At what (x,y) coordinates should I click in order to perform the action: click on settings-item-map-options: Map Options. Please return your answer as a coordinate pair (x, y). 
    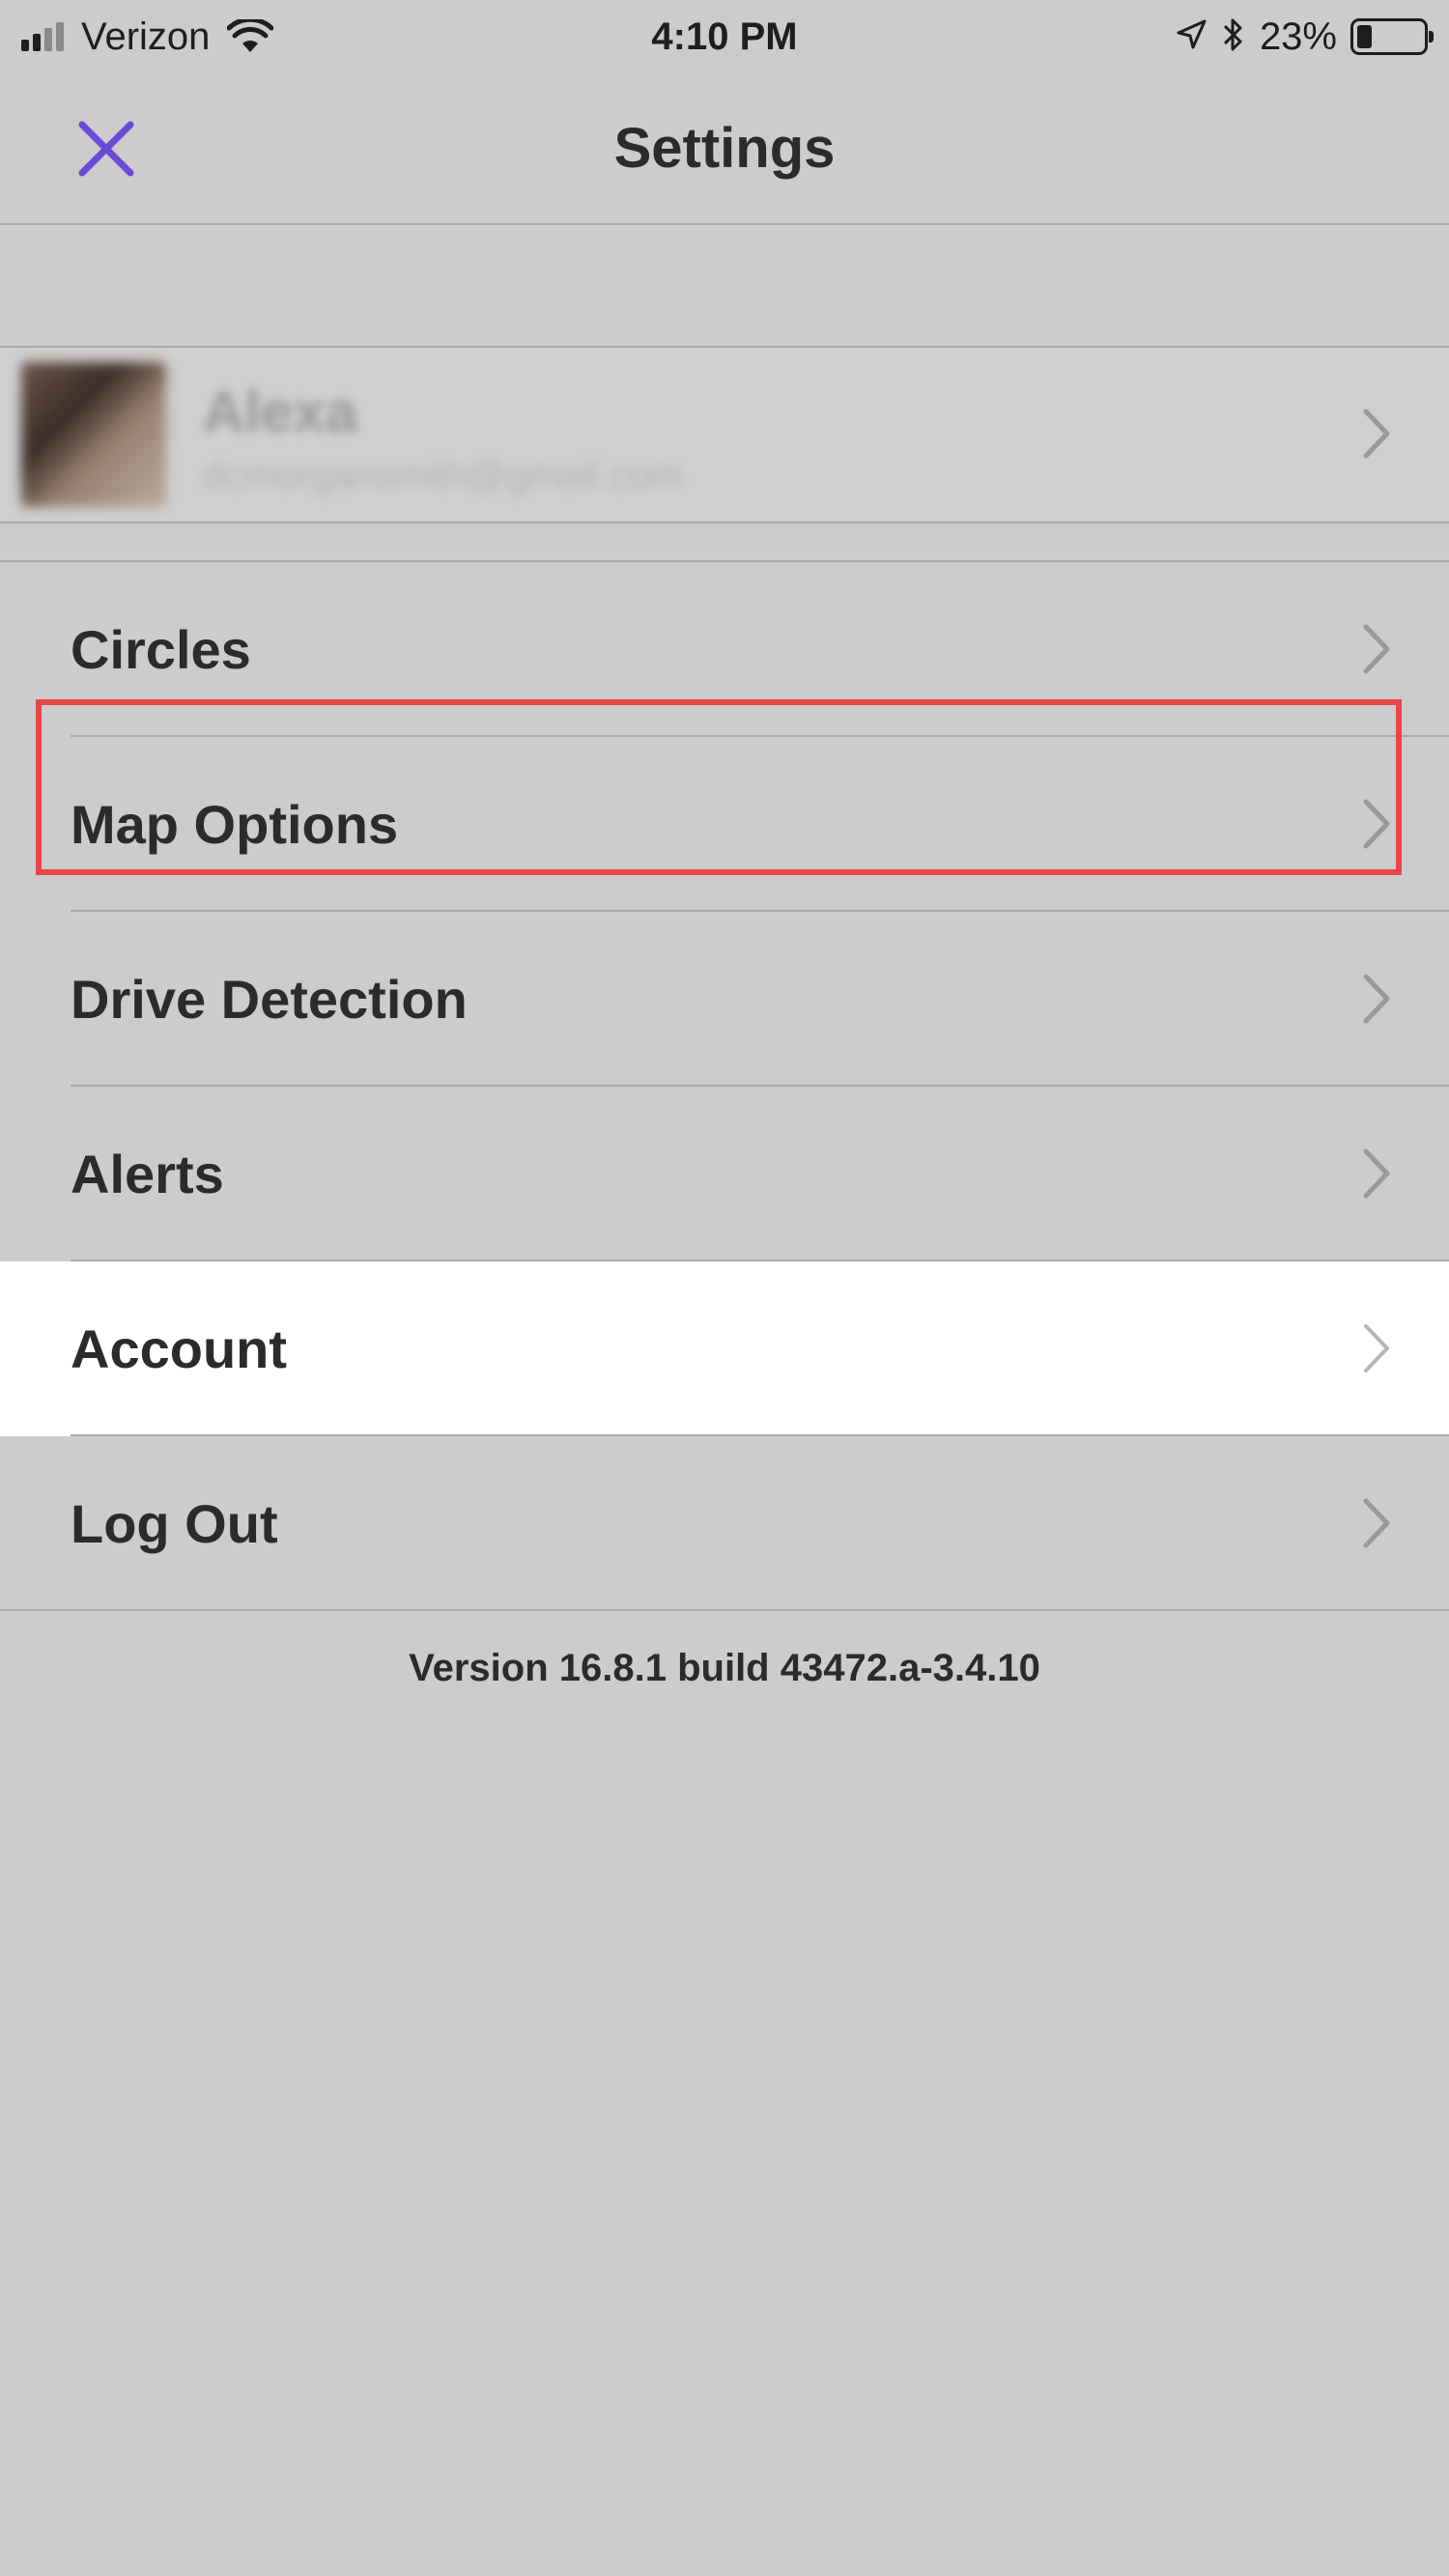
    Looking at the image, I should click on (724, 824).